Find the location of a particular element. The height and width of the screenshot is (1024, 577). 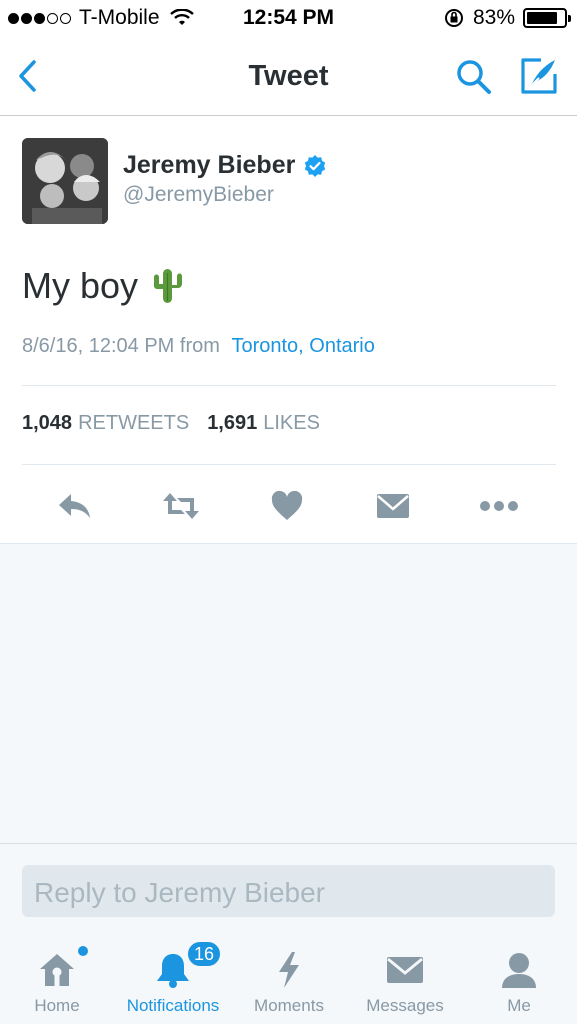

search-button is located at coordinates (474, 77).